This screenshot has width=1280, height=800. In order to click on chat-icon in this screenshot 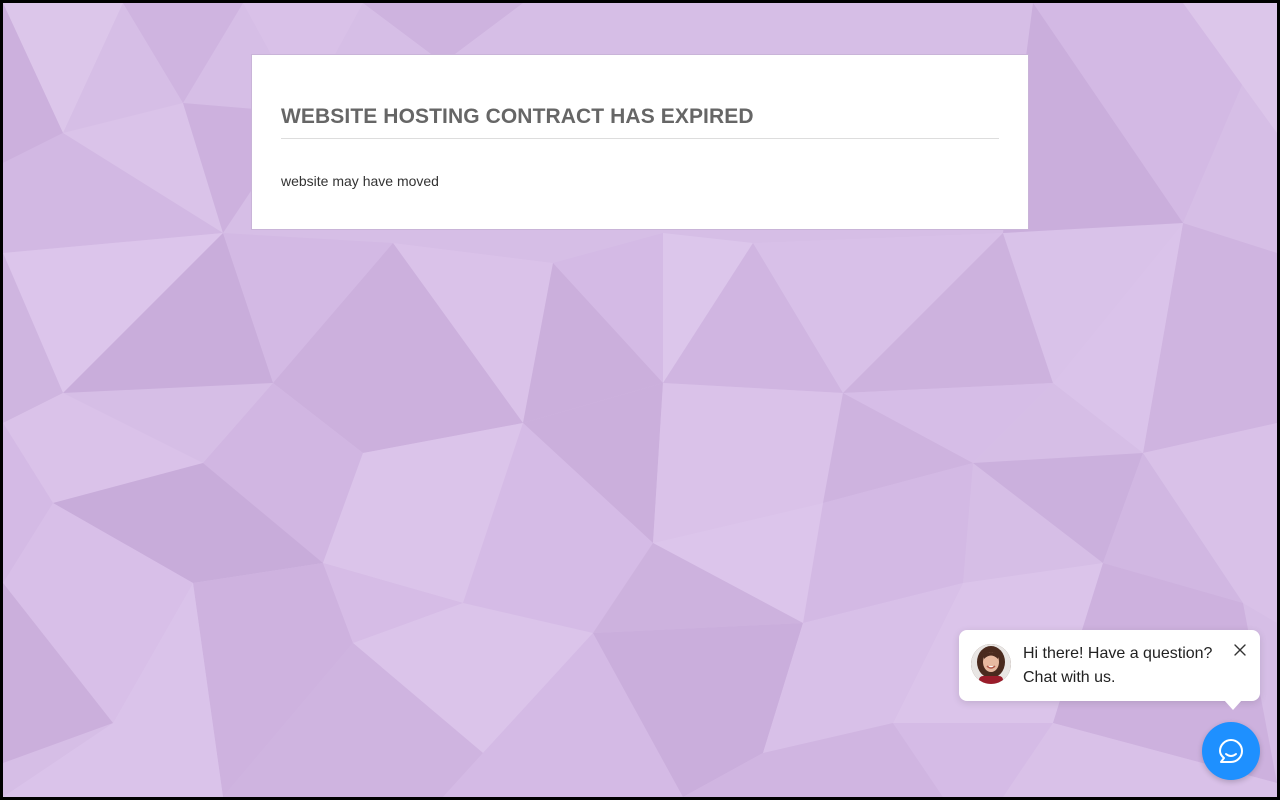, I will do `click(1231, 751)`.